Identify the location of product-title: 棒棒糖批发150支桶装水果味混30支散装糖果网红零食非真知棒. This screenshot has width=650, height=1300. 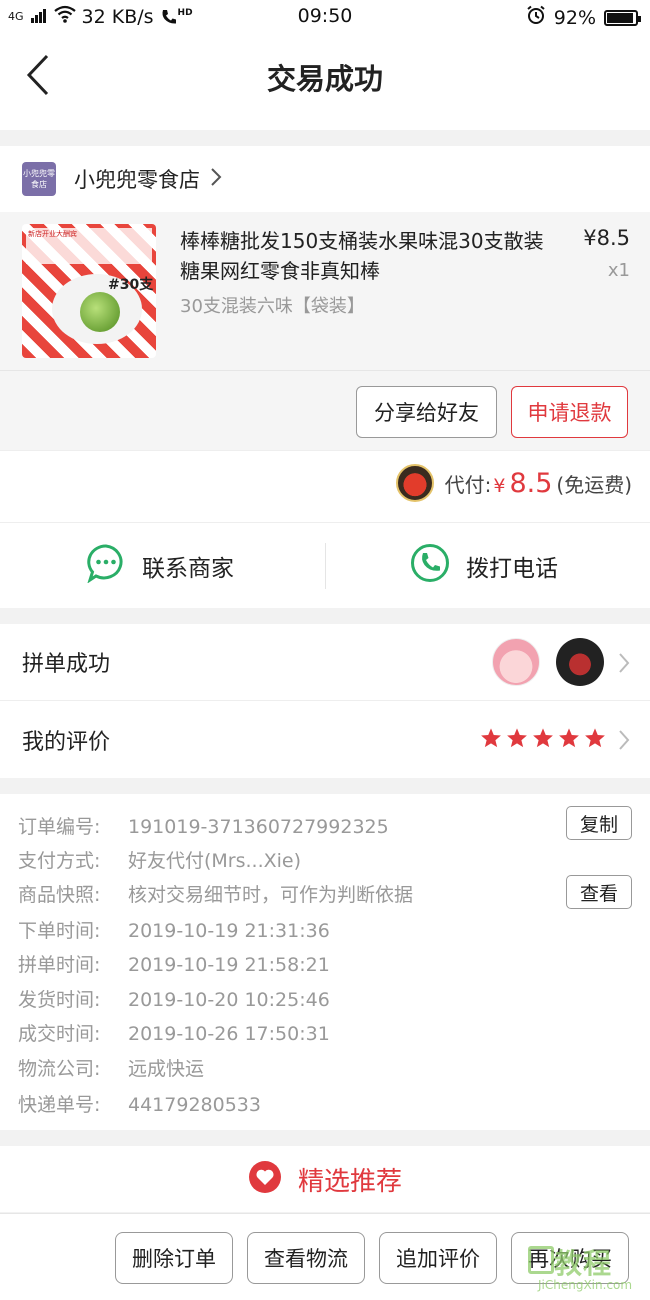
(362, 256).